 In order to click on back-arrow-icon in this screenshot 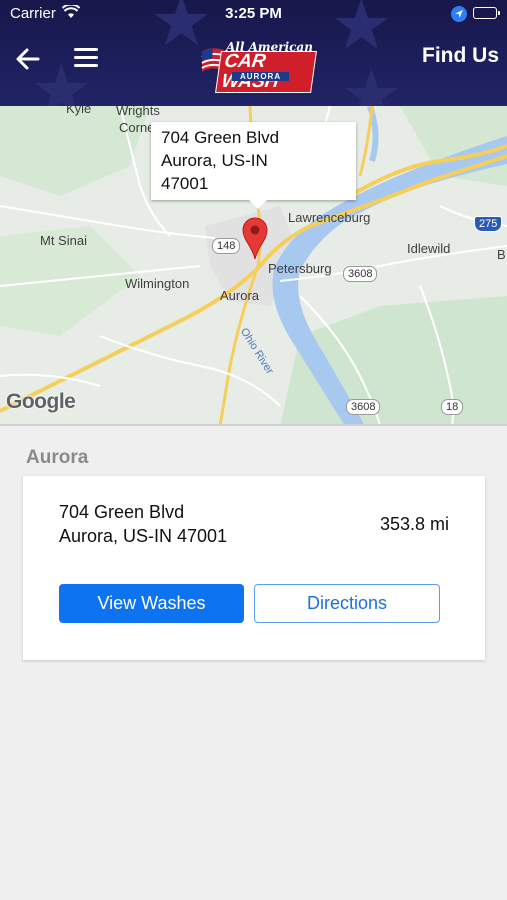, I will do `click(28, 59)`.